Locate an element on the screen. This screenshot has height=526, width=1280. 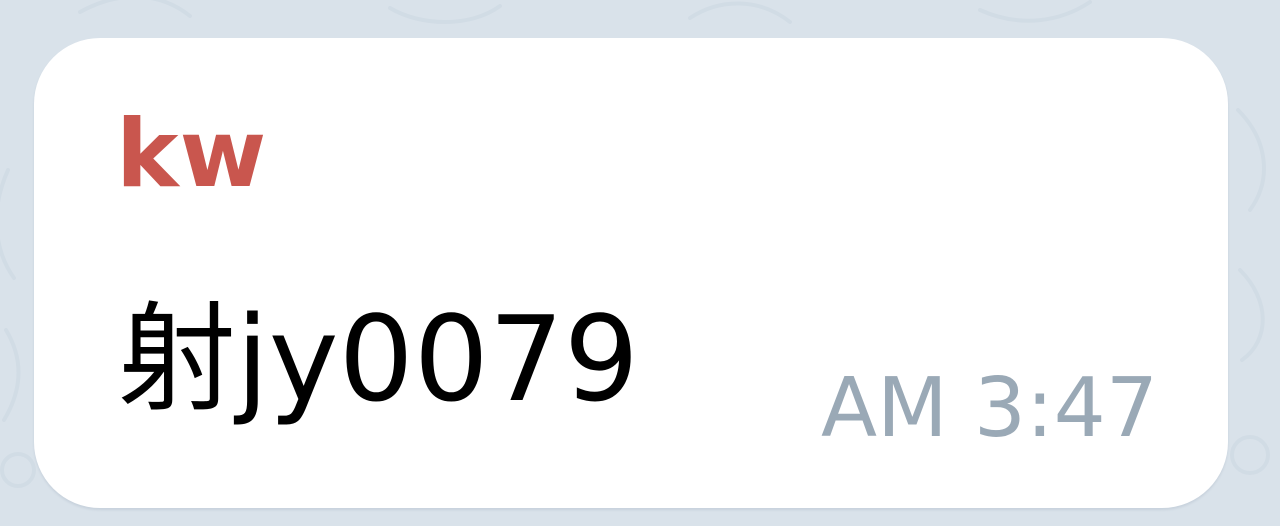
sender-name: kw is located at coordinates (192, 154).